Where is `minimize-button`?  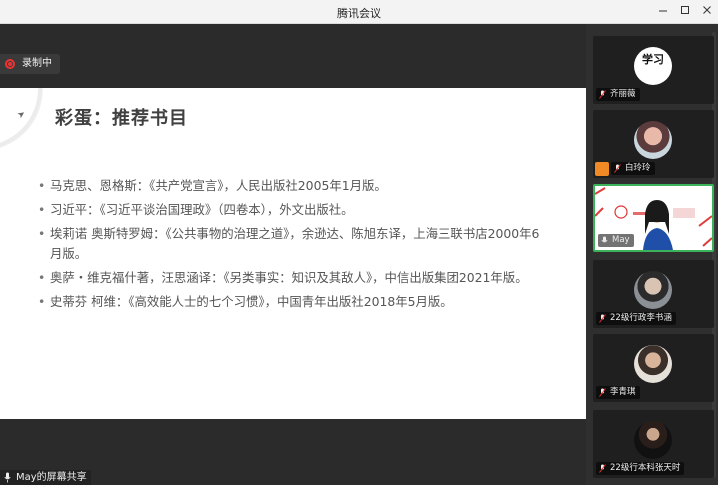
minimize-button is located at coordinates (663, 12).